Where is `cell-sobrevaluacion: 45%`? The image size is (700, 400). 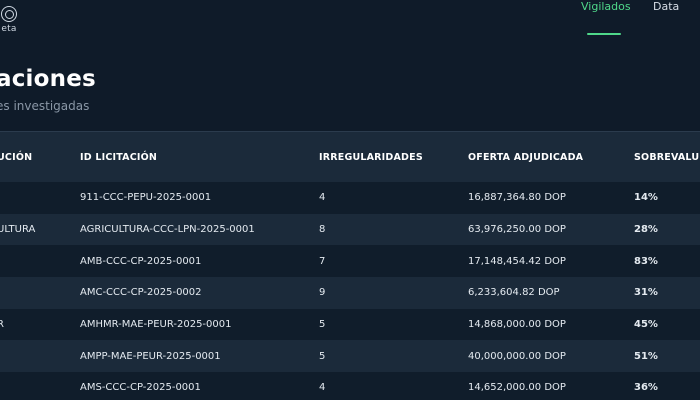 cell-sobrevaluacion: 45% is located at coordinates (667, 324).